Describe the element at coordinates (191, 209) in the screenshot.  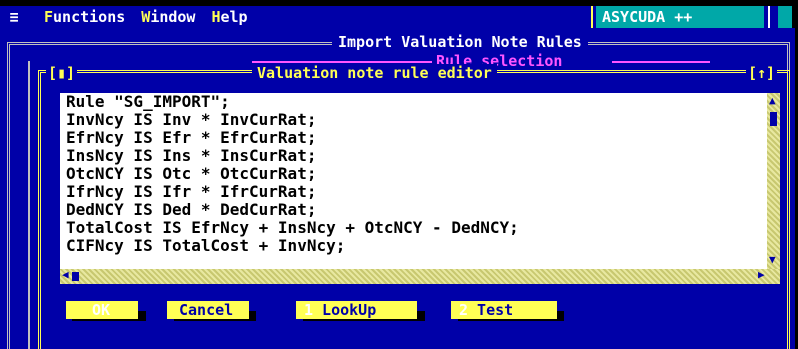
I see `code-line: DedNCY IS Ded * DedCurRat;` at that location.